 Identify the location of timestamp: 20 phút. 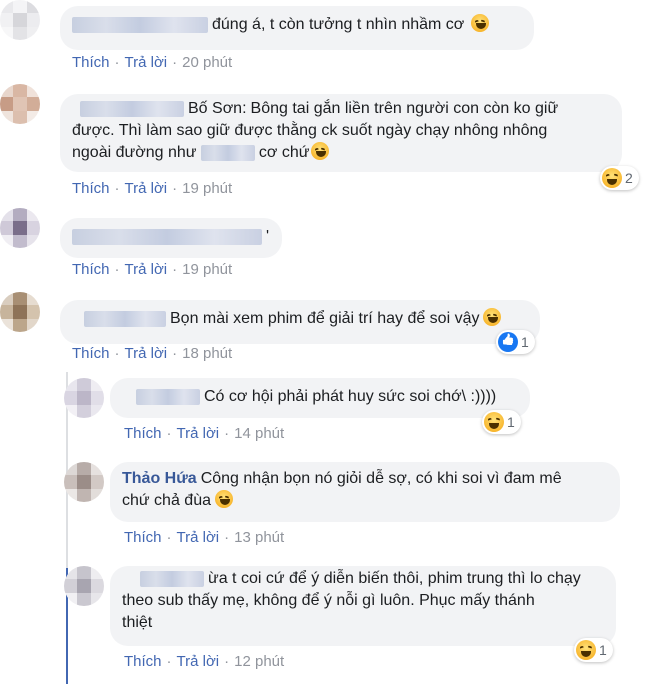
(207, 62).